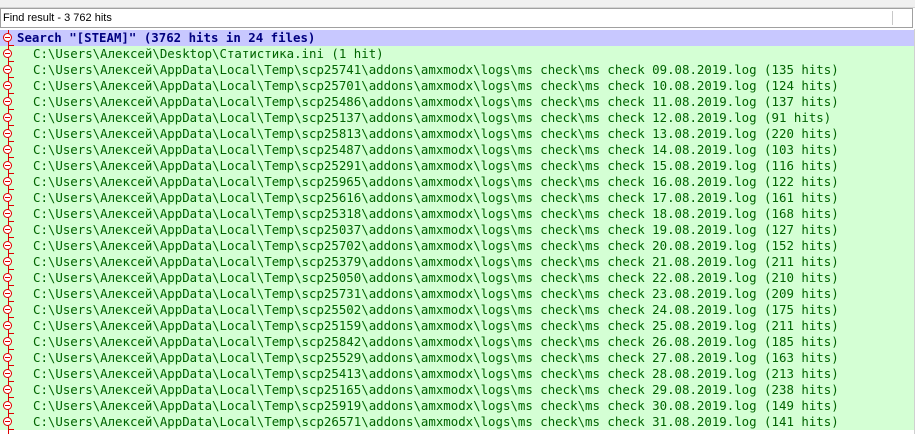 This screenshot has height=434, width=915. I want to click on panel-title: Find result - 3 762 hits, so click(57, 18).